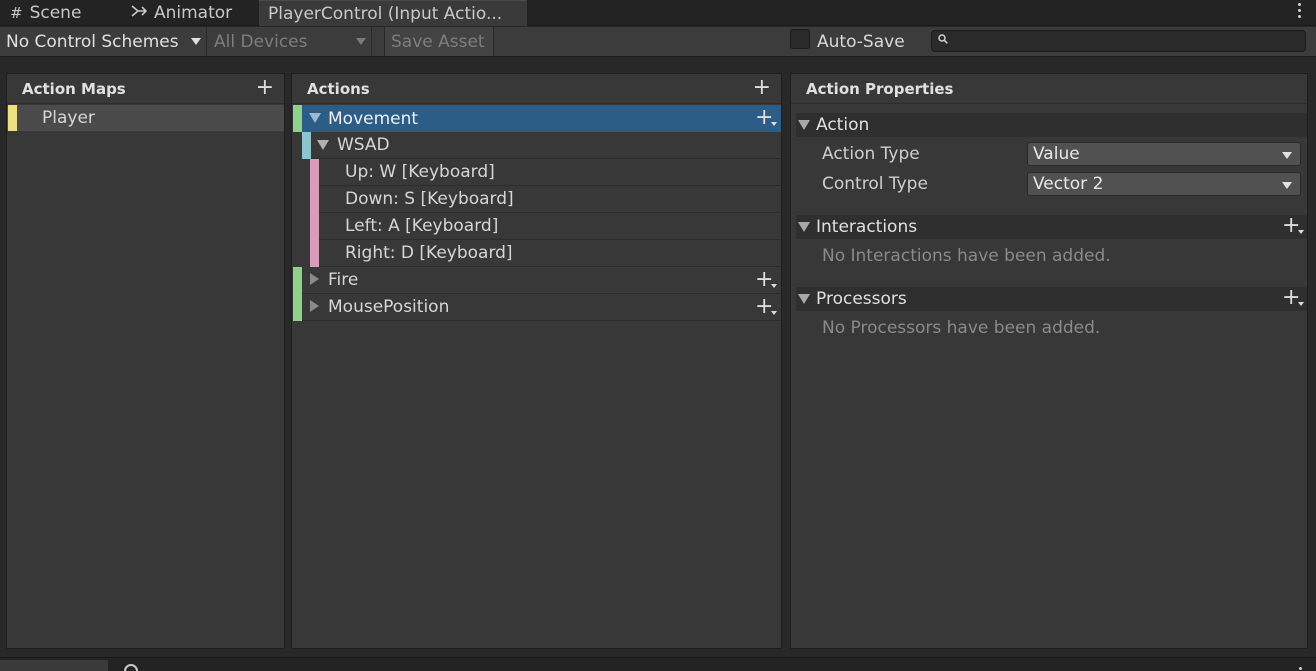  Describe the element at coordinates (961, 328) in the screenshot. I see `processors-empty-note: No Processors have been added.` at that location.